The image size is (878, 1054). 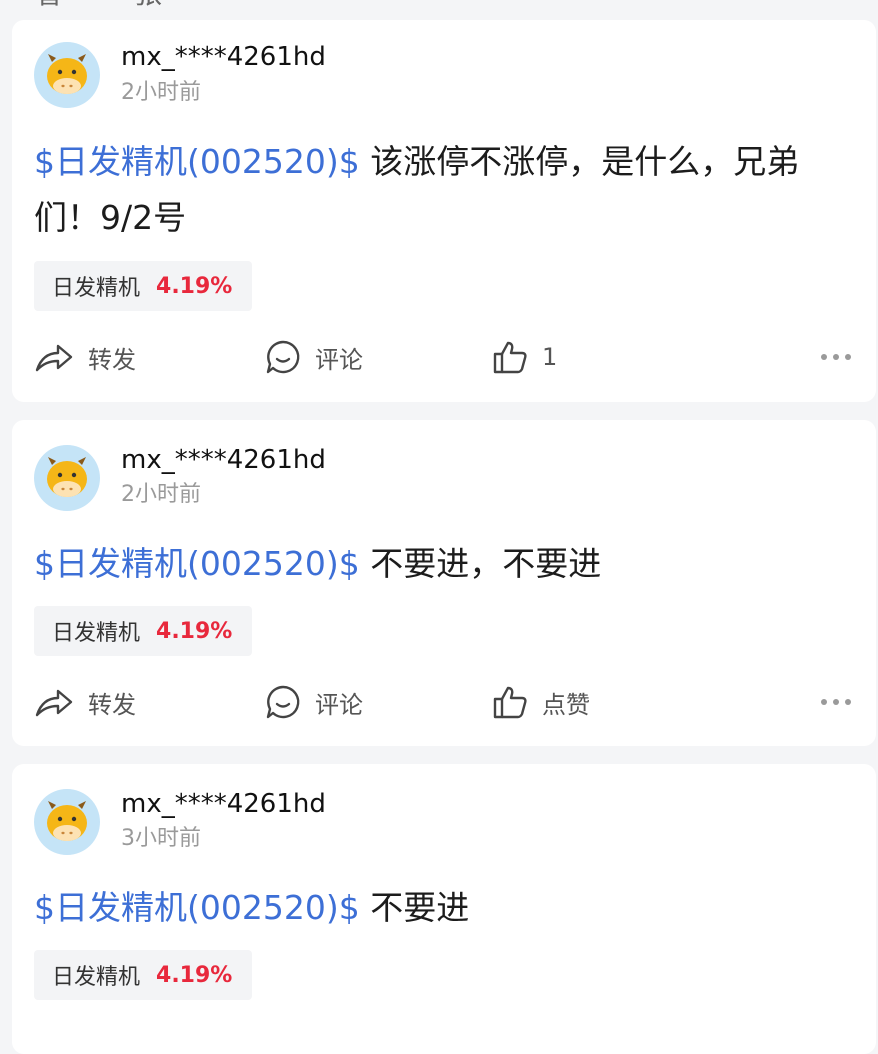 I want to click on post-time: 3小时前, so click(x=161, y=838).